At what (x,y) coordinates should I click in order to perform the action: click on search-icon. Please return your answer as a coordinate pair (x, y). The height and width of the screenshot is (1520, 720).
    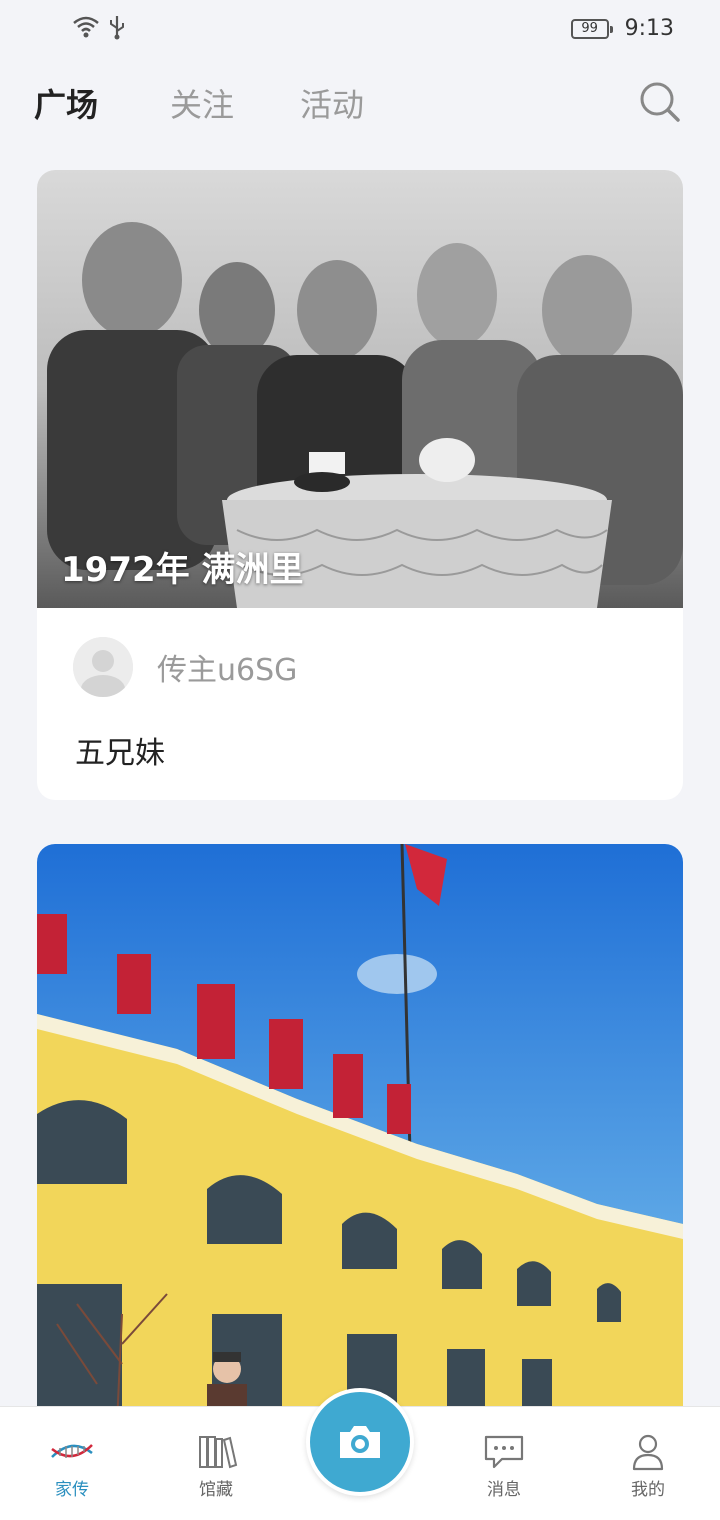
    Looking at the image, I should click on (660, 102).